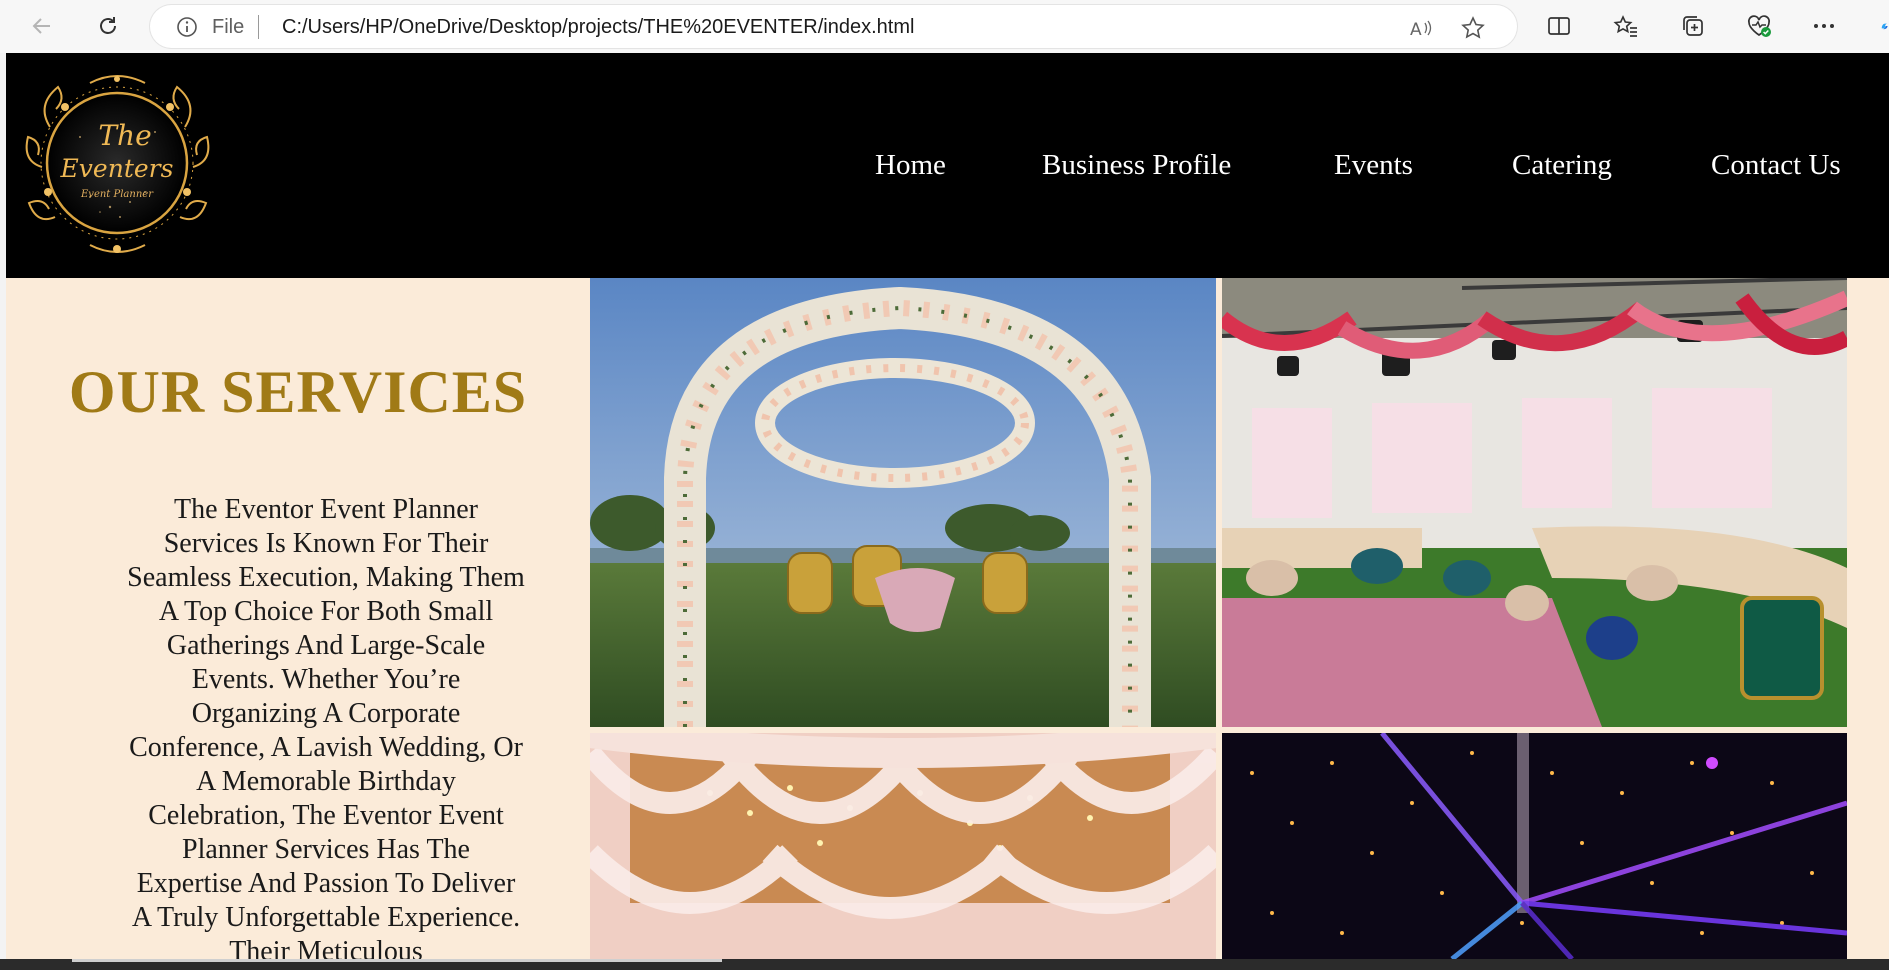 The width and height of the screenshot is (1889, 970). I want to click on back-icon, so click(41, 26).